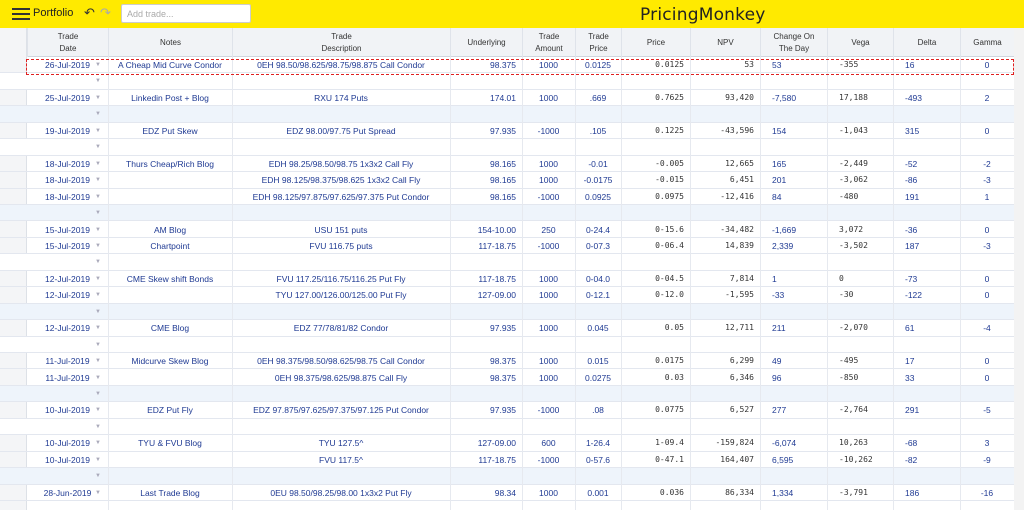 Image resolution: width=1024 pixels, height=510 pixels. What do you see at coordinates (860, 42) in the screenshot?
I see `header-vega: Vega` at bounding box center [860, 42].